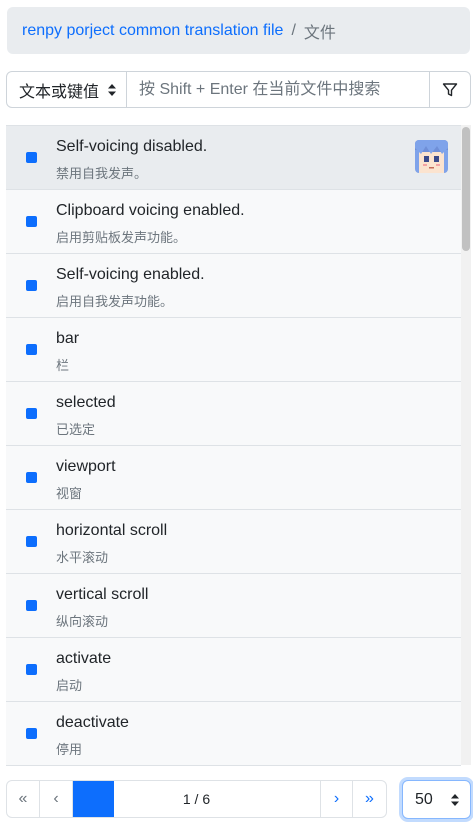 The height and width of the screenshot is (832, 473). I want to click on page-progress-fill, so click(94, 799).